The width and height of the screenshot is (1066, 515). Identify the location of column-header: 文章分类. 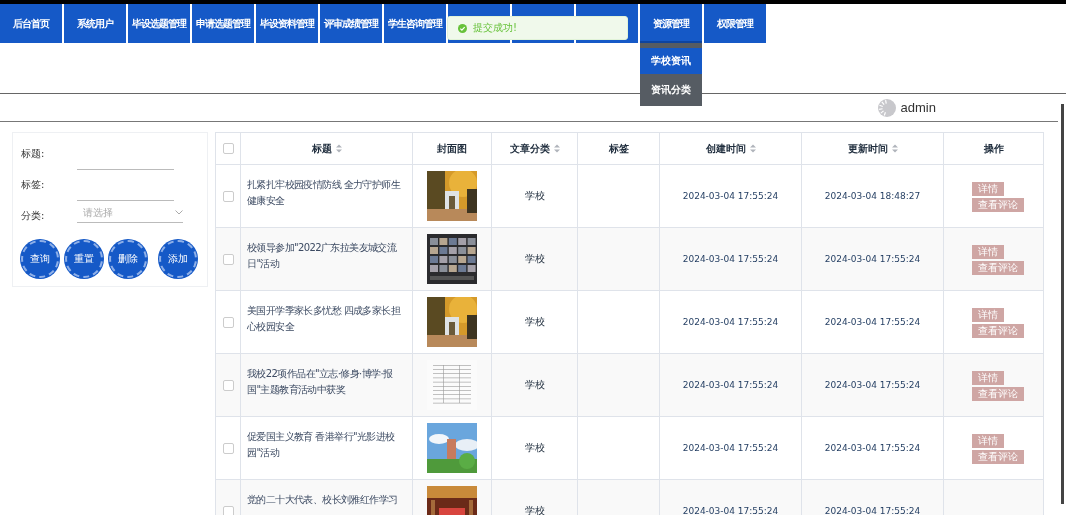
(534, 148).